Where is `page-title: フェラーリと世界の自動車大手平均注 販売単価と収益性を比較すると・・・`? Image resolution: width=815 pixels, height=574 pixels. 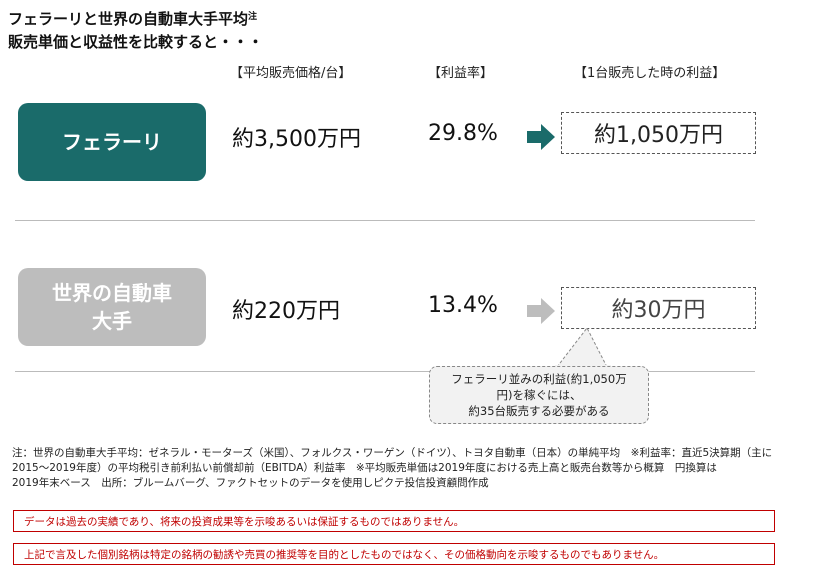
page-title: フェラーリと世界の自動車大手平均注 販売単価と収益性を比較すると・・・ is located at coordinates (135, 31).